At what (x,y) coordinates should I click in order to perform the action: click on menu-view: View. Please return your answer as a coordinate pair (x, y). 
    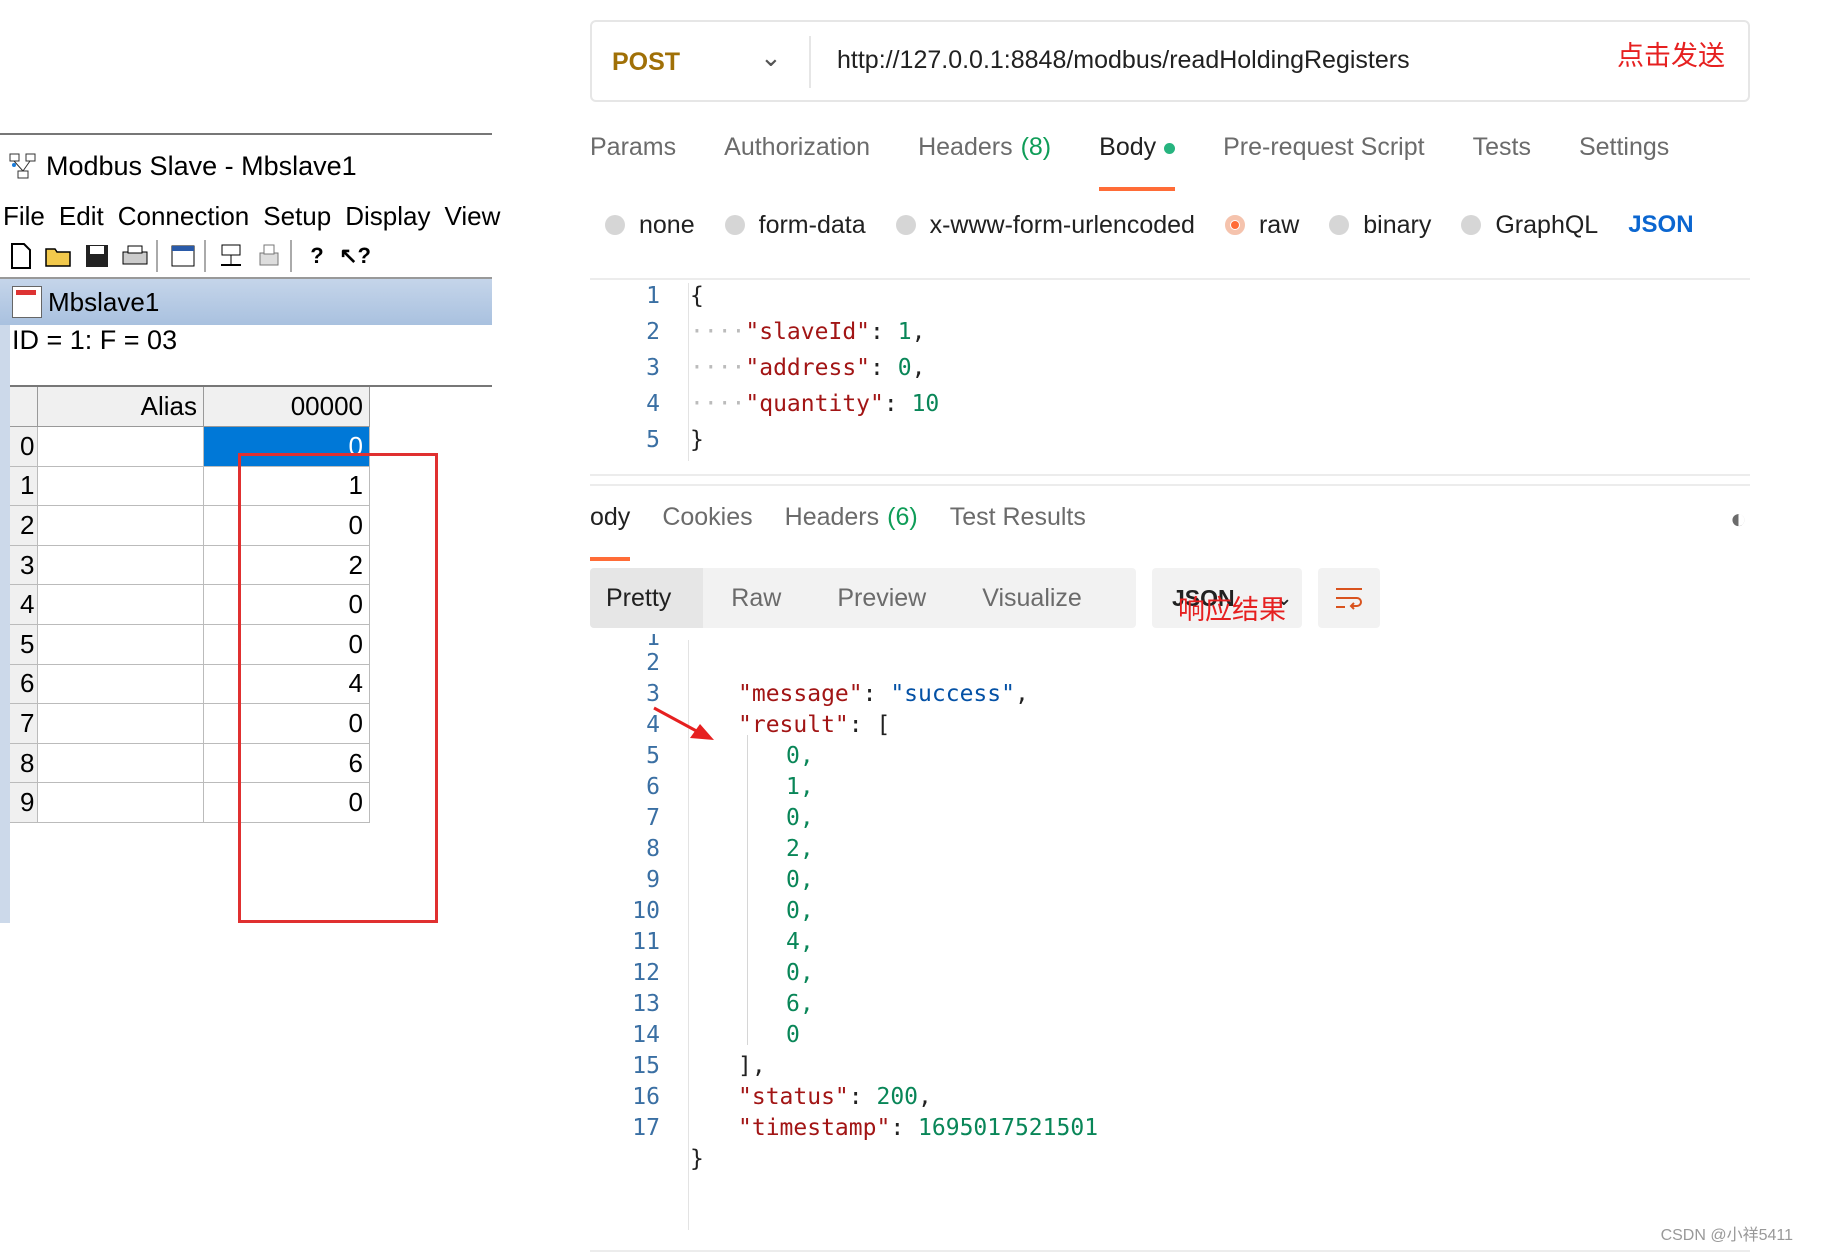
    Looking at the image, I should click on (472, 216).